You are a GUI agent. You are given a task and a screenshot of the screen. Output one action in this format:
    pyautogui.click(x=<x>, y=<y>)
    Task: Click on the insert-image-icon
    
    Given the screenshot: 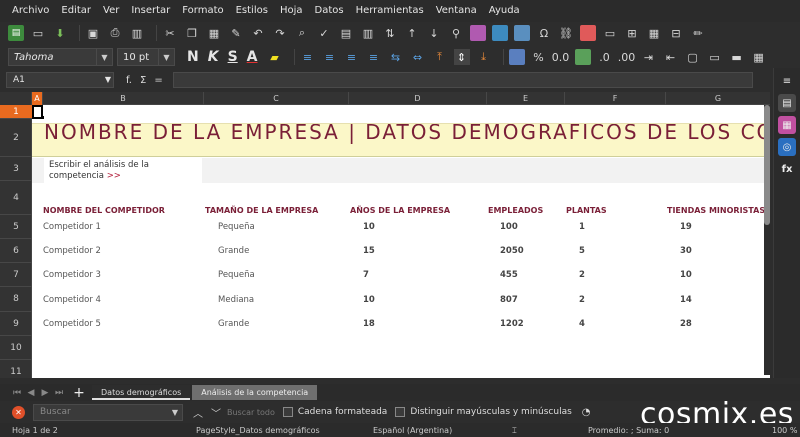 What is the action you would take?
    pyautogui.click(x=478, y=33)
    